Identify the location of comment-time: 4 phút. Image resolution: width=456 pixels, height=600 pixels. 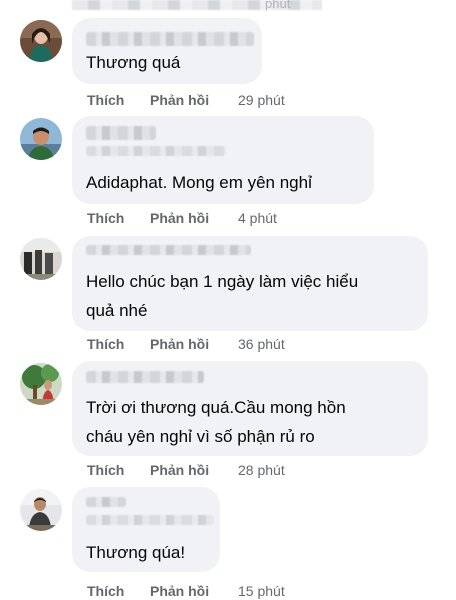
(257, 218).